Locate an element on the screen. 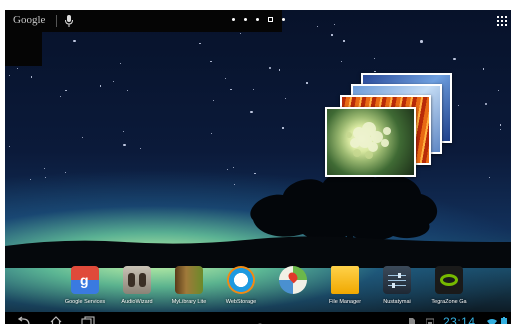  app-label: WebStorage is located at coordinates (241, 302).